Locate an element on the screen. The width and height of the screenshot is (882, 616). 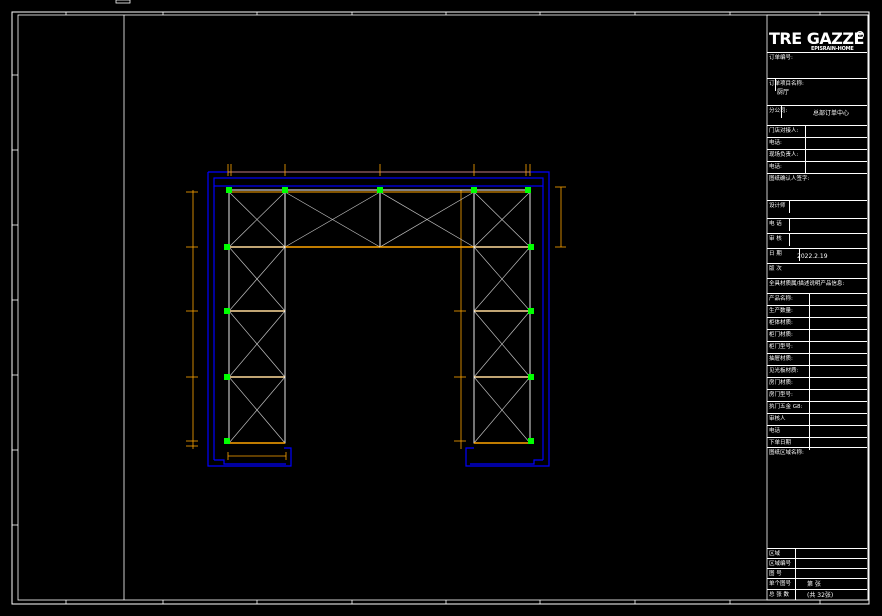
title-row-label: 执门五金 G8: is located at coordinates (786, 407).